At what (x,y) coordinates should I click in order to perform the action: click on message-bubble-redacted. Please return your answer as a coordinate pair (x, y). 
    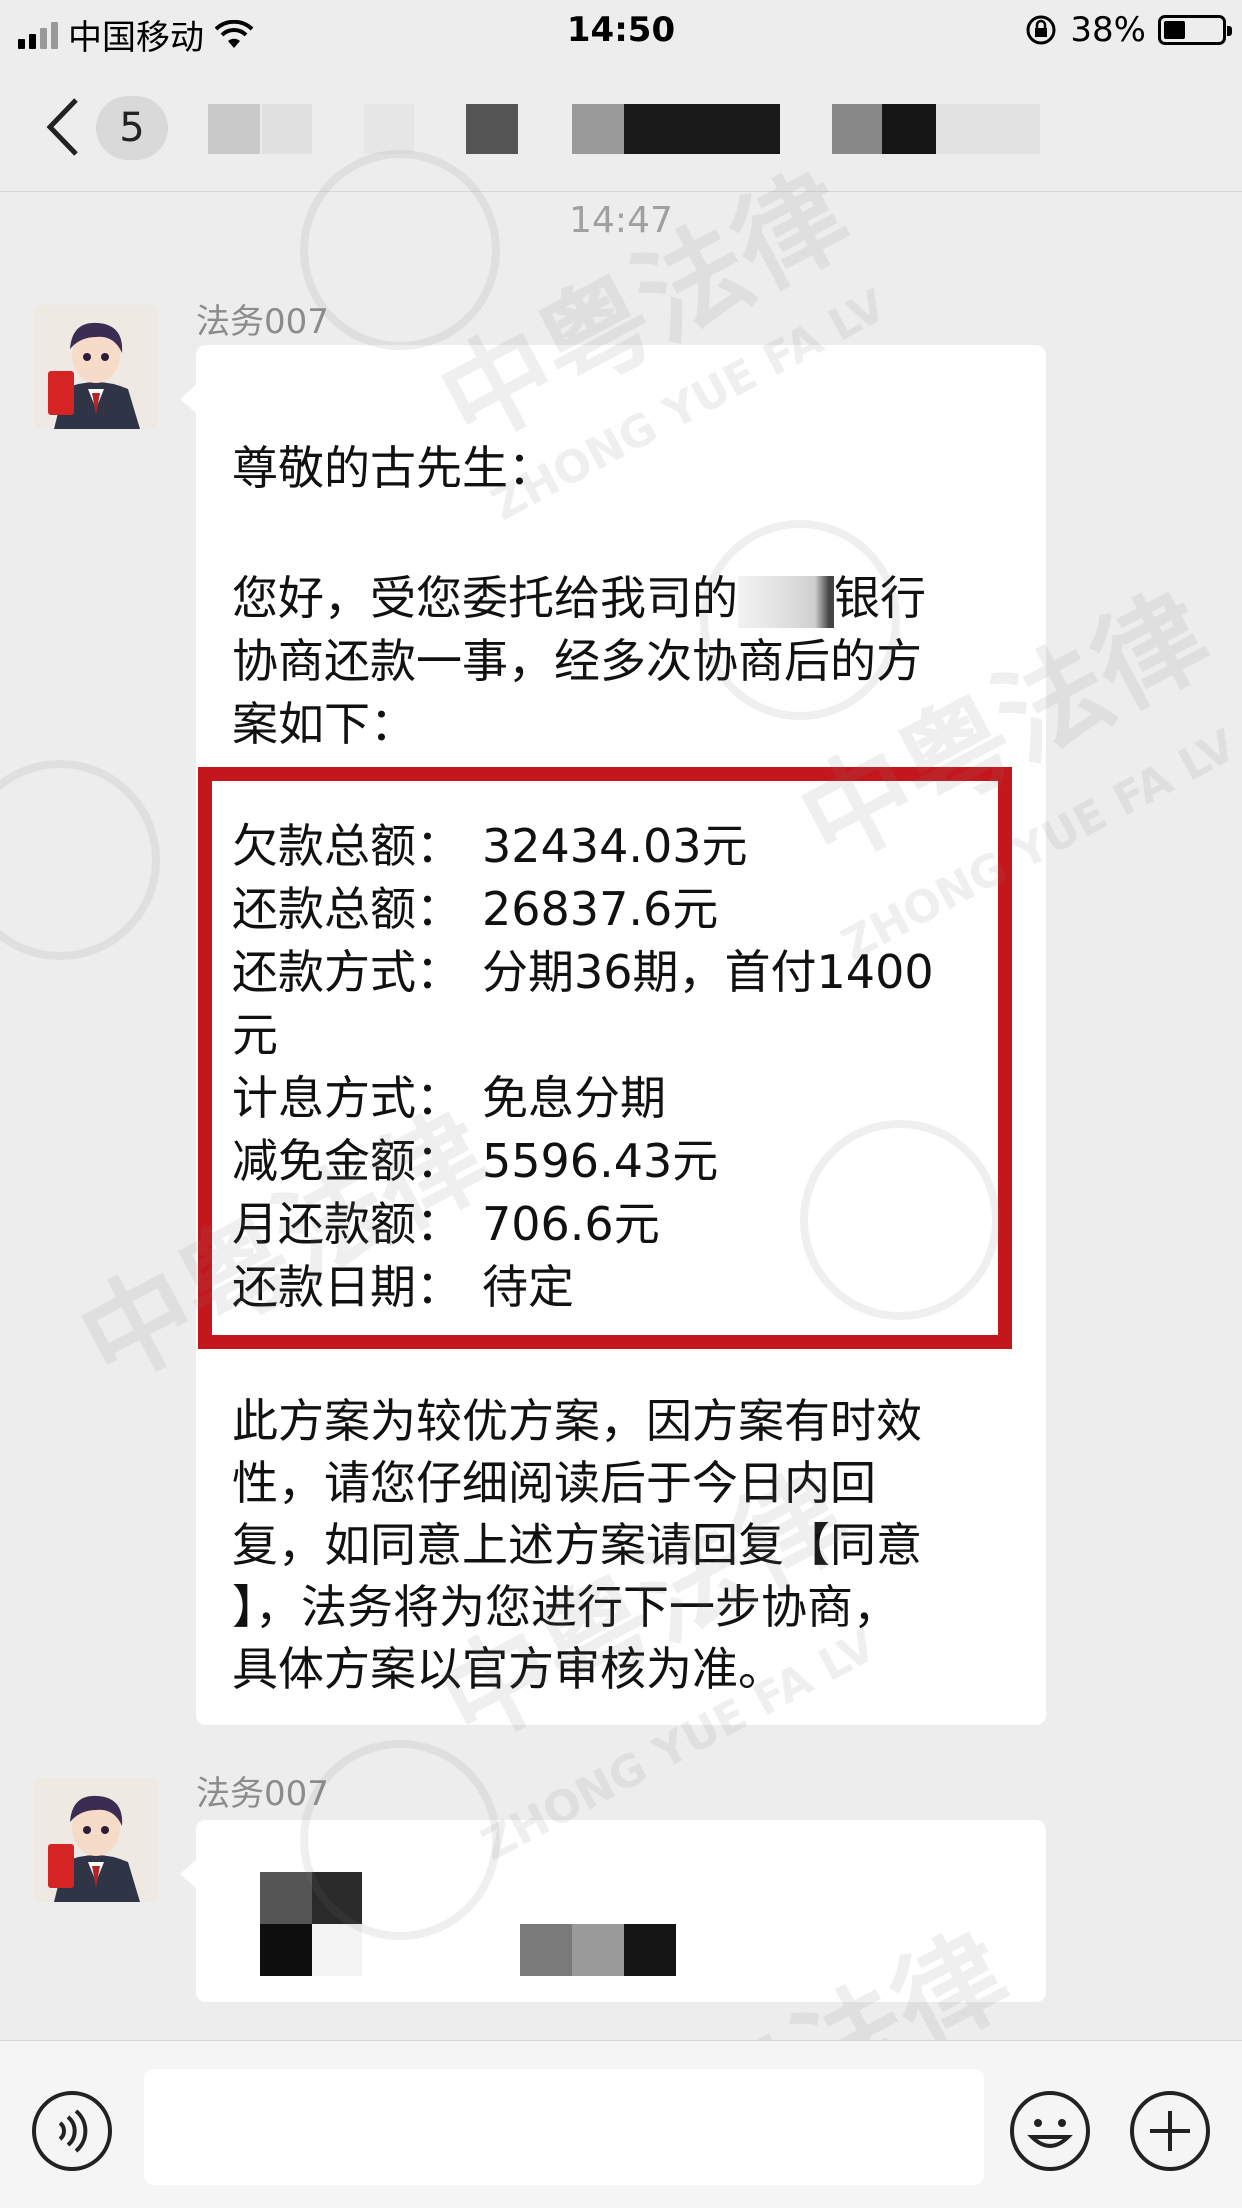
    Looking at the image, I should click on (613, 1911).